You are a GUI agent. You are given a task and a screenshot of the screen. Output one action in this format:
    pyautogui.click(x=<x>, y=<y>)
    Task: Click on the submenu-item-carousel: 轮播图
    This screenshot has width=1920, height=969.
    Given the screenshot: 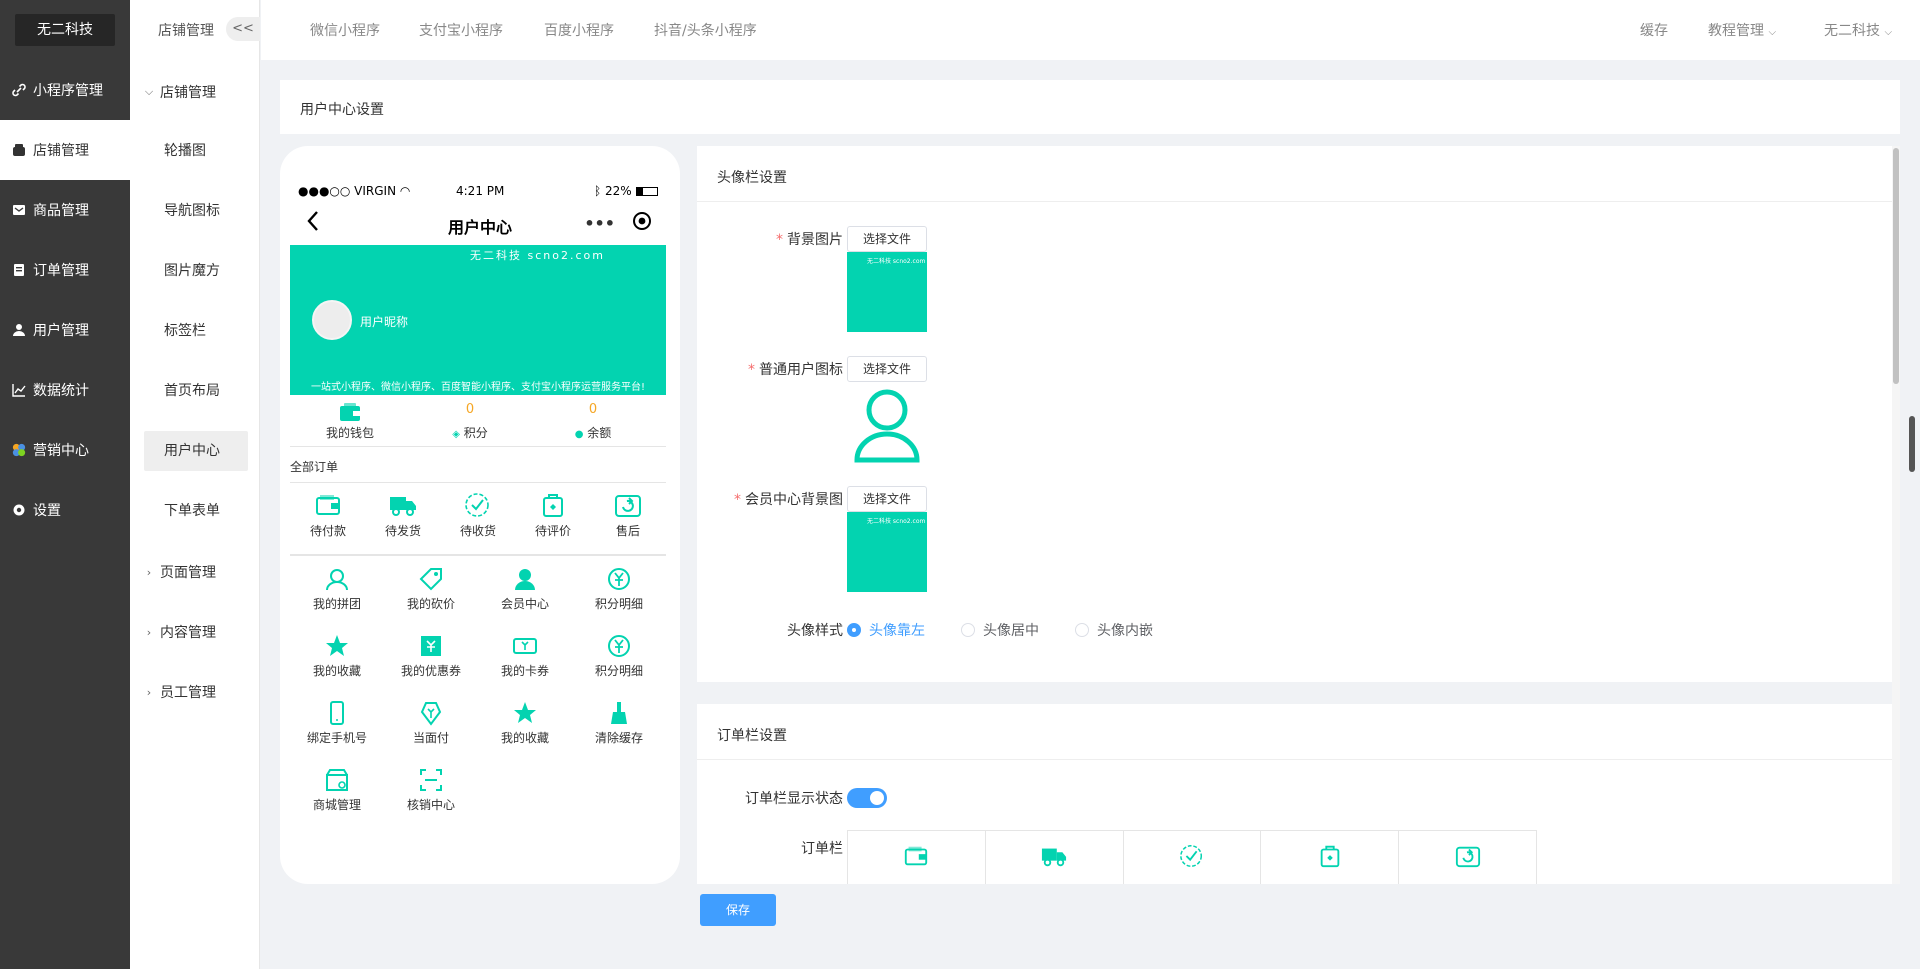 What is the action you would take?
    pyautogui.click(x=196, y=151)
    